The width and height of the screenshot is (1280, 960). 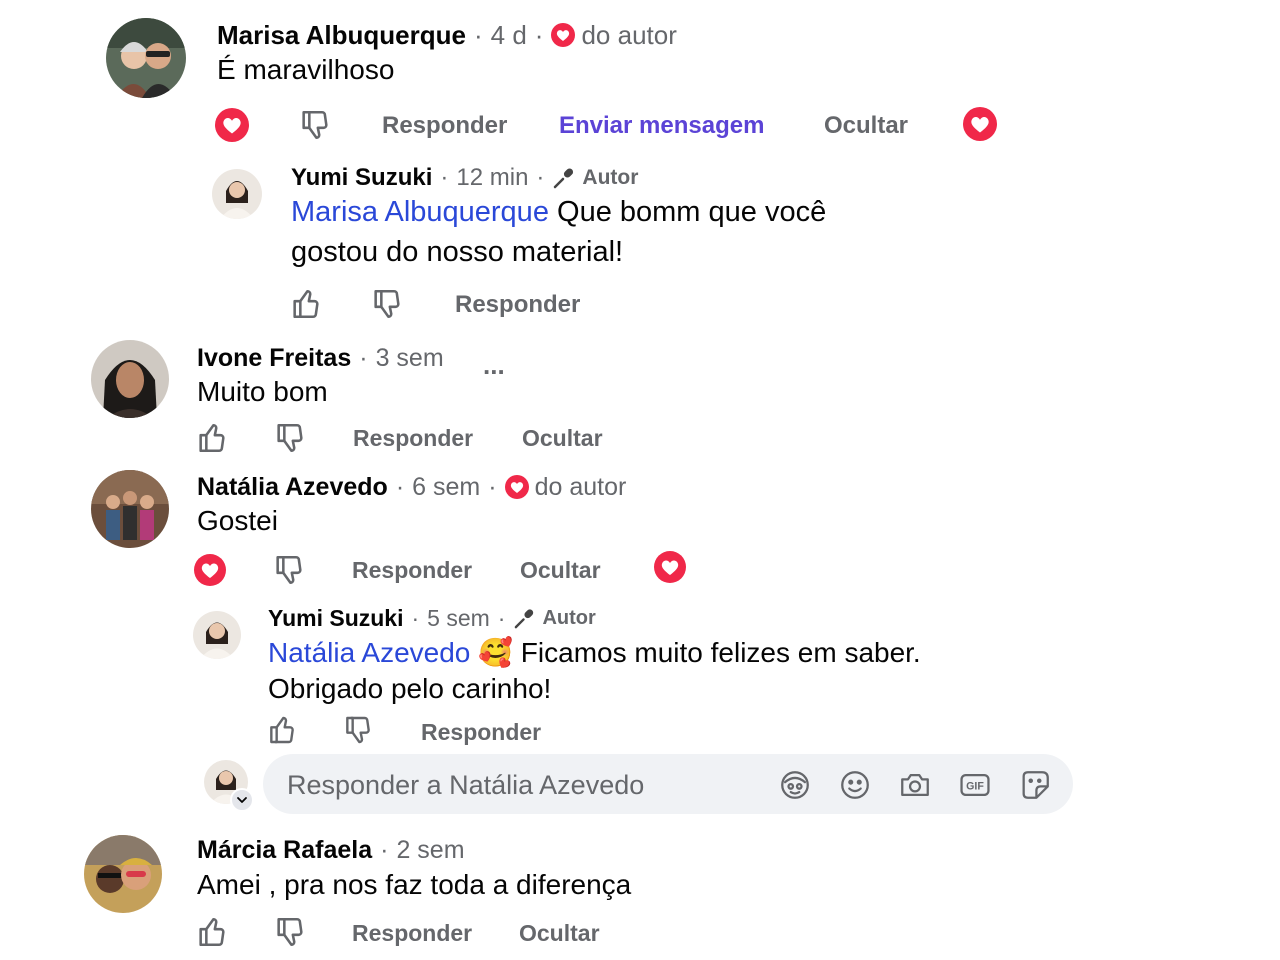 What do you see at coordinates (692, 212) in the screenshot?
I see `reply-text: Que bomm que você` at bounding box center [692, 212].